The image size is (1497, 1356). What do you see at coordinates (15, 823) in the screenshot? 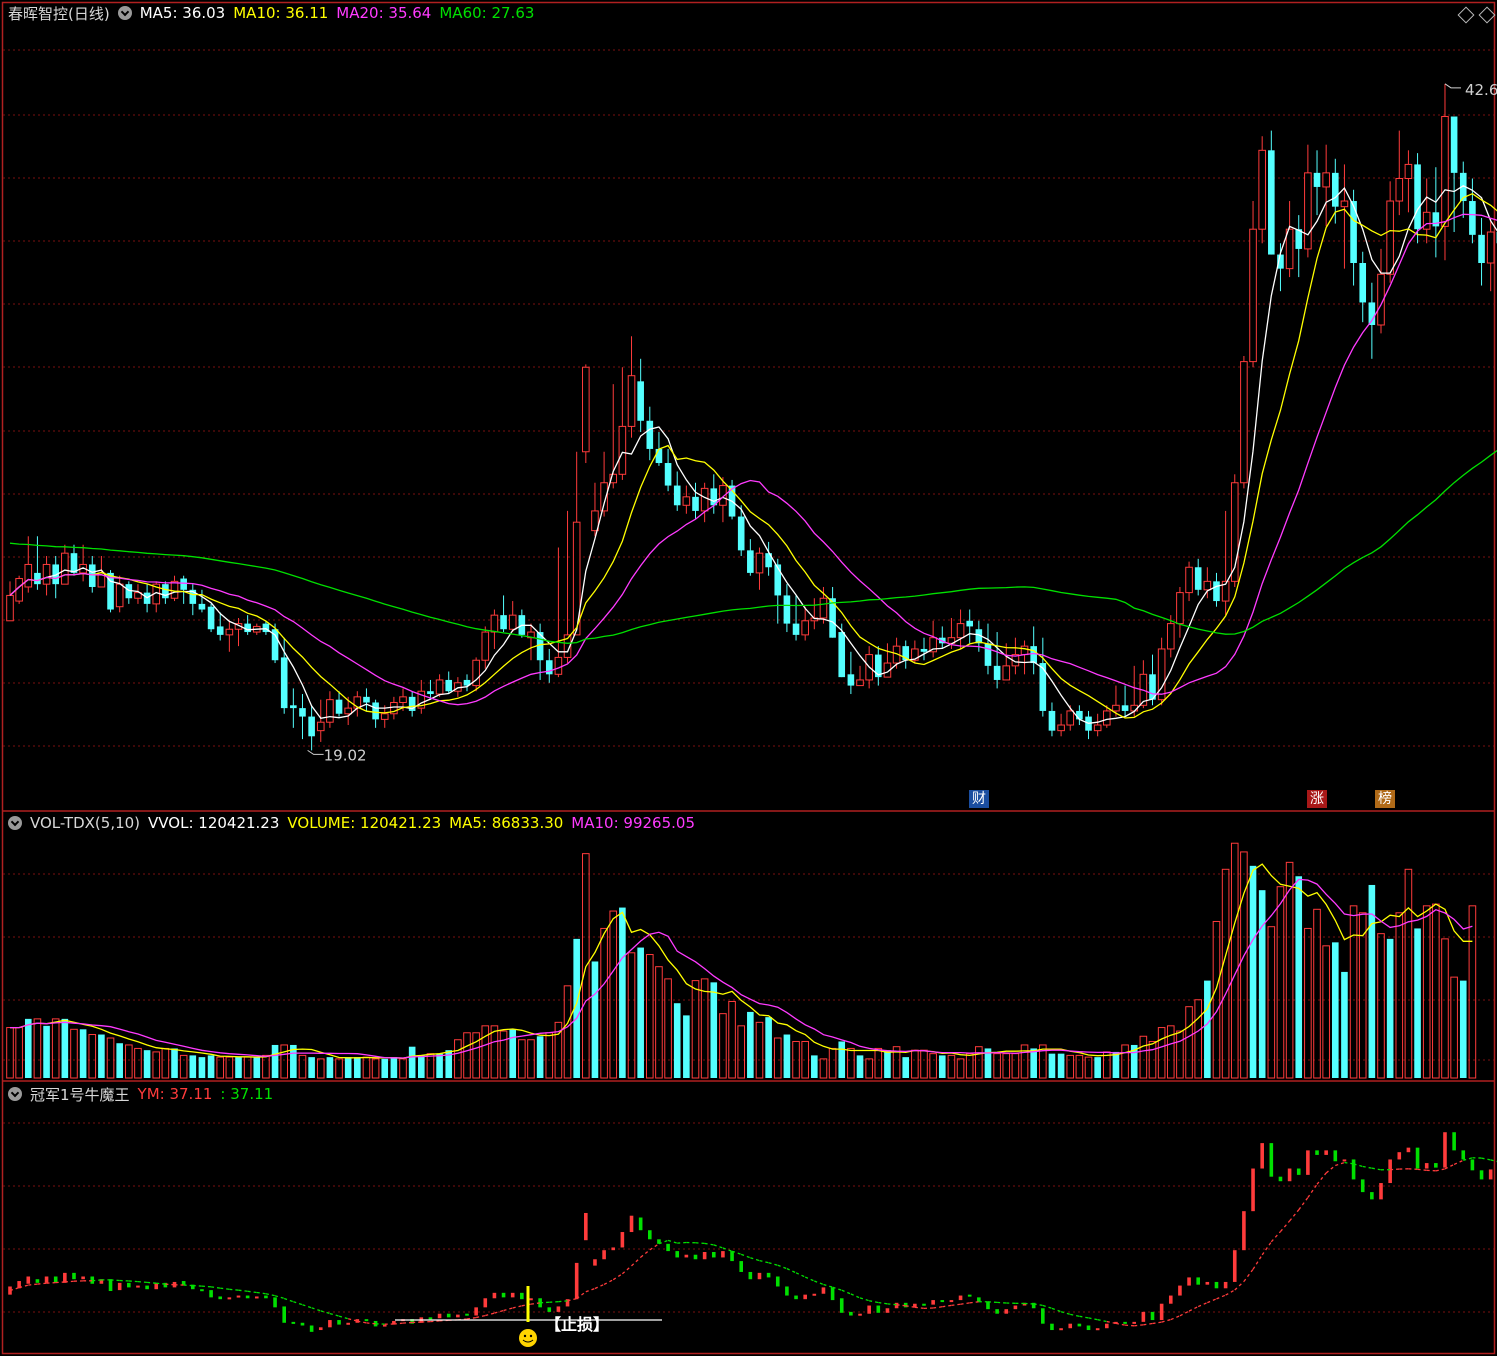
I see `volume-dropdown-icon` at bounding box center [15, 823].